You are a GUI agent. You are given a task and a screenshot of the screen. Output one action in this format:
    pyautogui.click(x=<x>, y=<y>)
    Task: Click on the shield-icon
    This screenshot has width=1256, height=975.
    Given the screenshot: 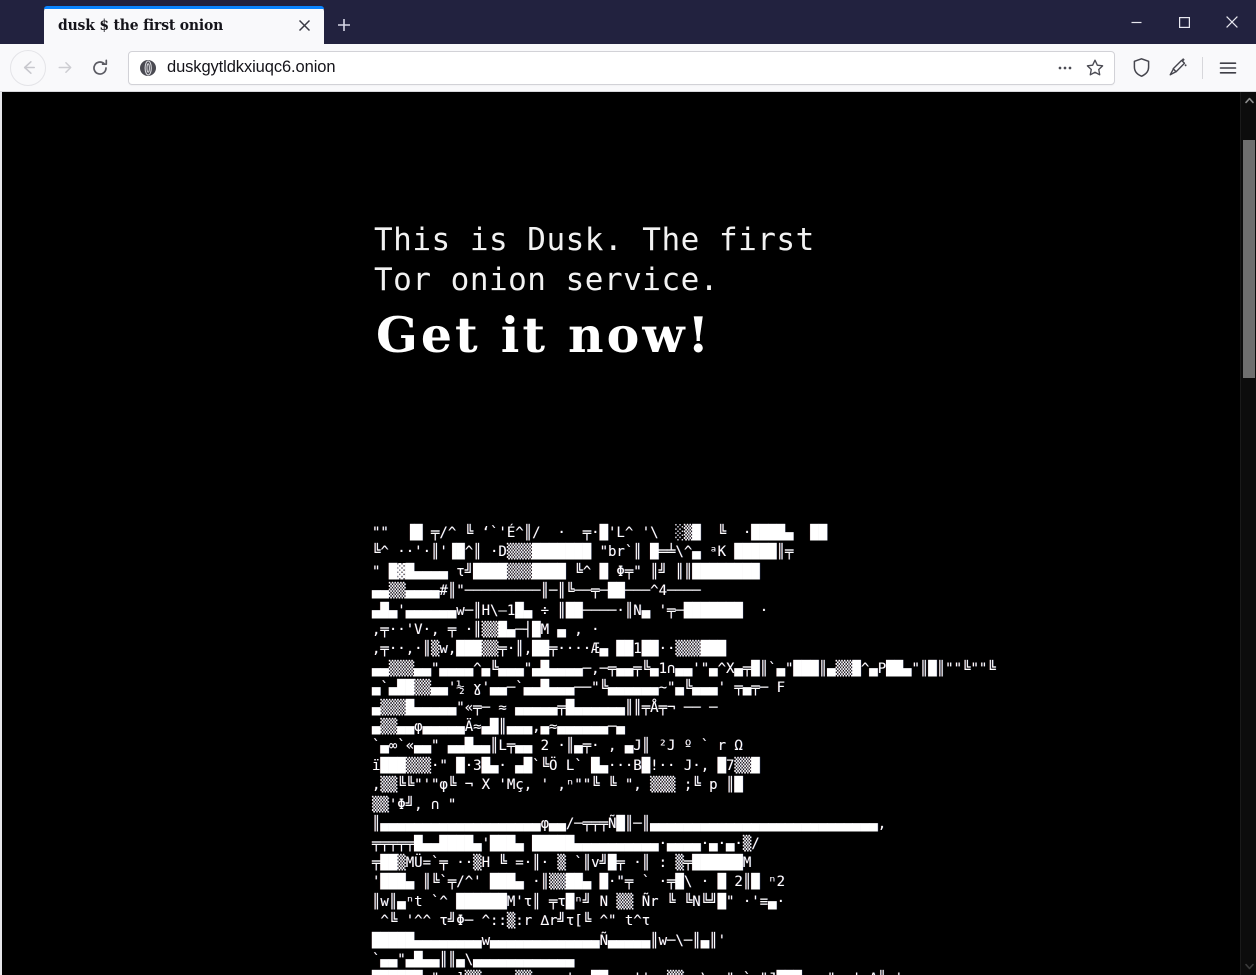 What is the action you would take?
    pyautogui.click(x=1141, y=68)
    